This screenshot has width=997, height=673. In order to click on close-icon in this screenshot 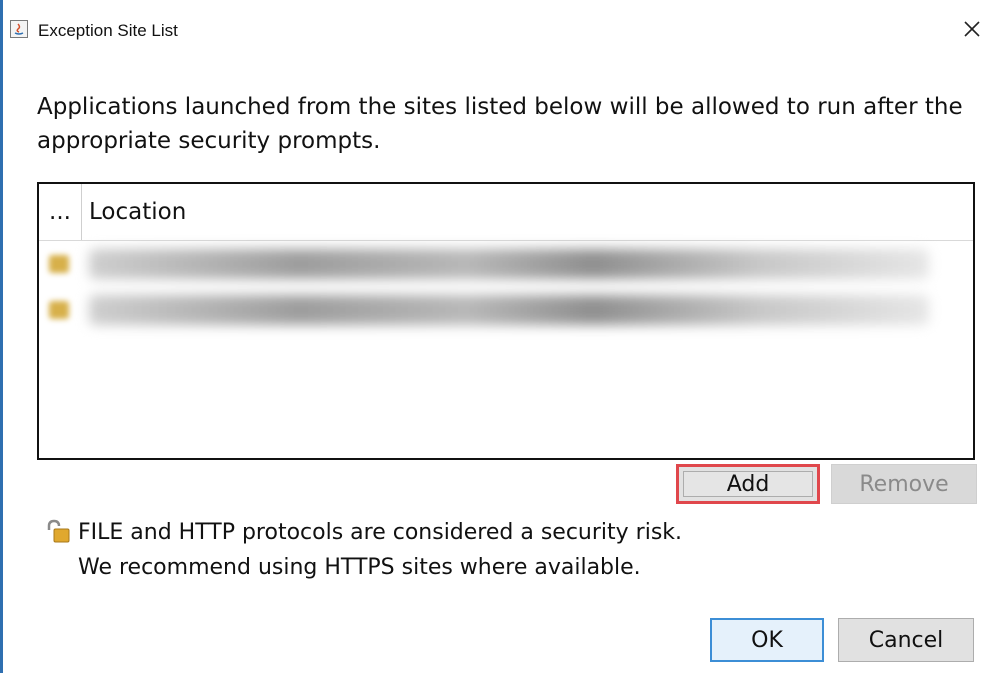, I will do `click(972, 29)`.